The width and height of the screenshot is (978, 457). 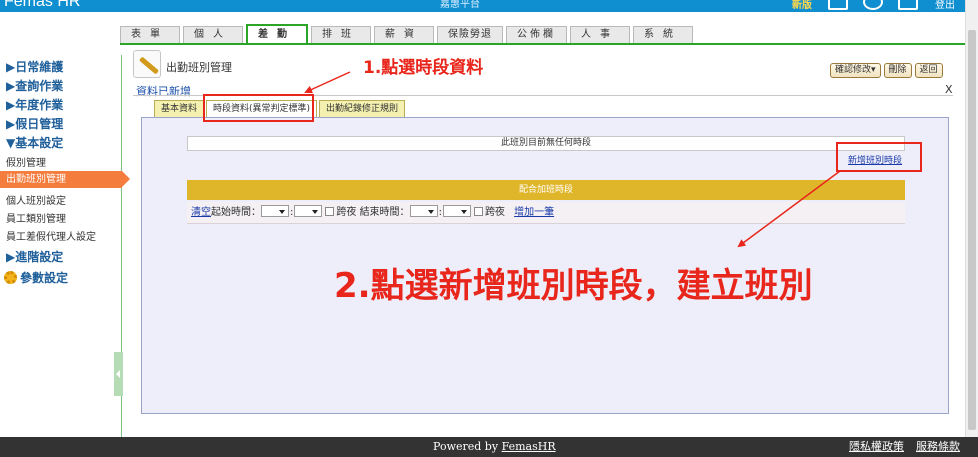 I want to click on powered-prefix: Powered by, so click(x=466, y=446).